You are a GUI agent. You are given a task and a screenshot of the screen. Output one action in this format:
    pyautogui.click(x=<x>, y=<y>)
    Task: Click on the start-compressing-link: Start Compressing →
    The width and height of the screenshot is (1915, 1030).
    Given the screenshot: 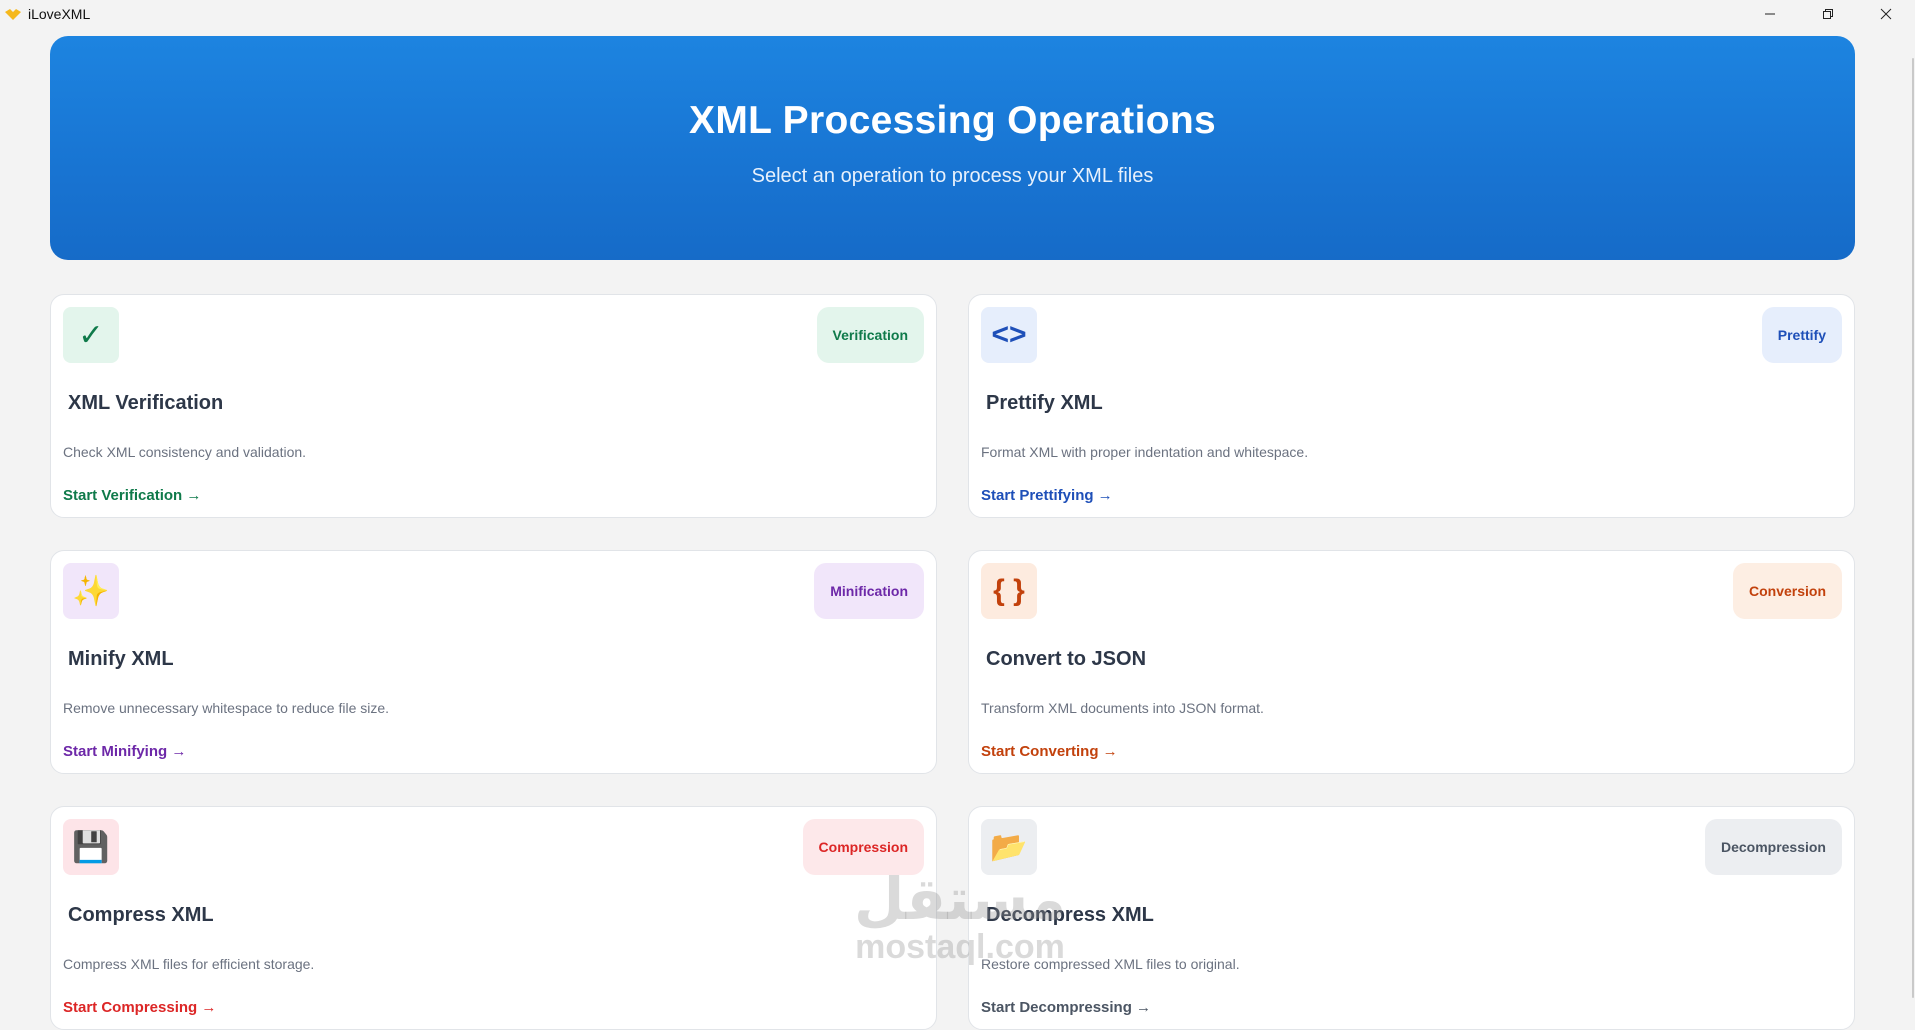 What is the action you would take?
    pyautogui.click(x=139, y=1007)
    